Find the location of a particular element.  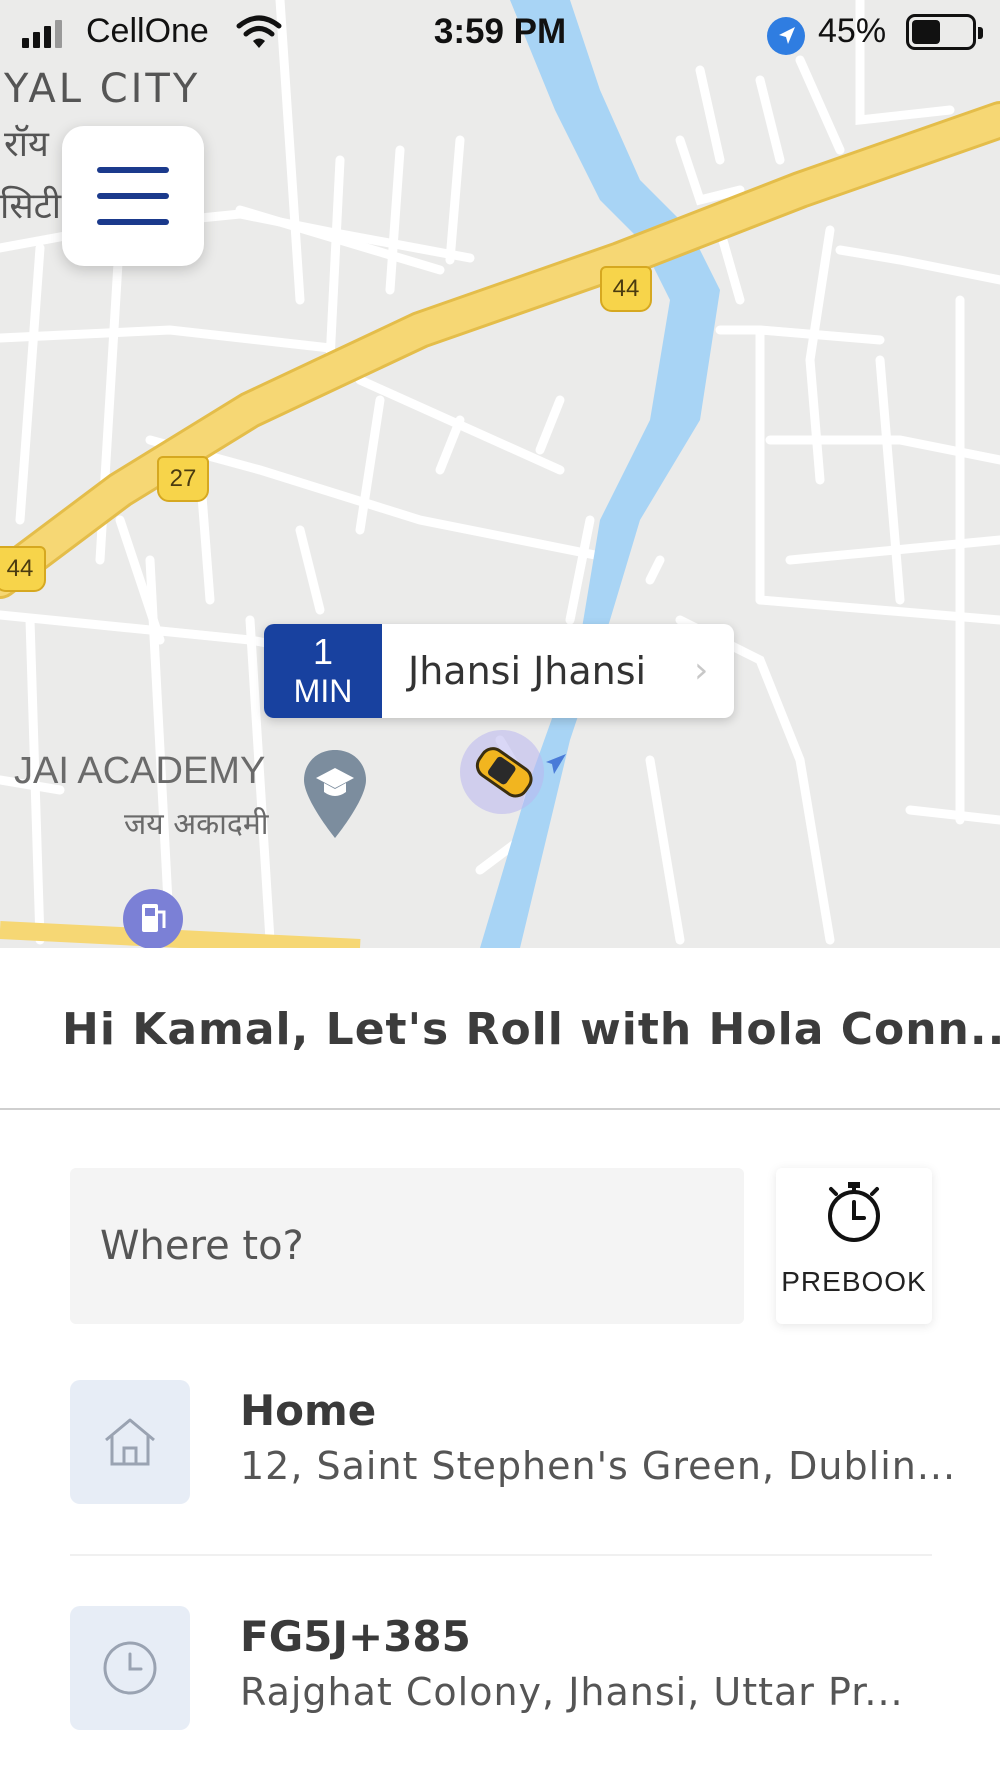

location-arrow-icon is located at coordinates (786, 36).